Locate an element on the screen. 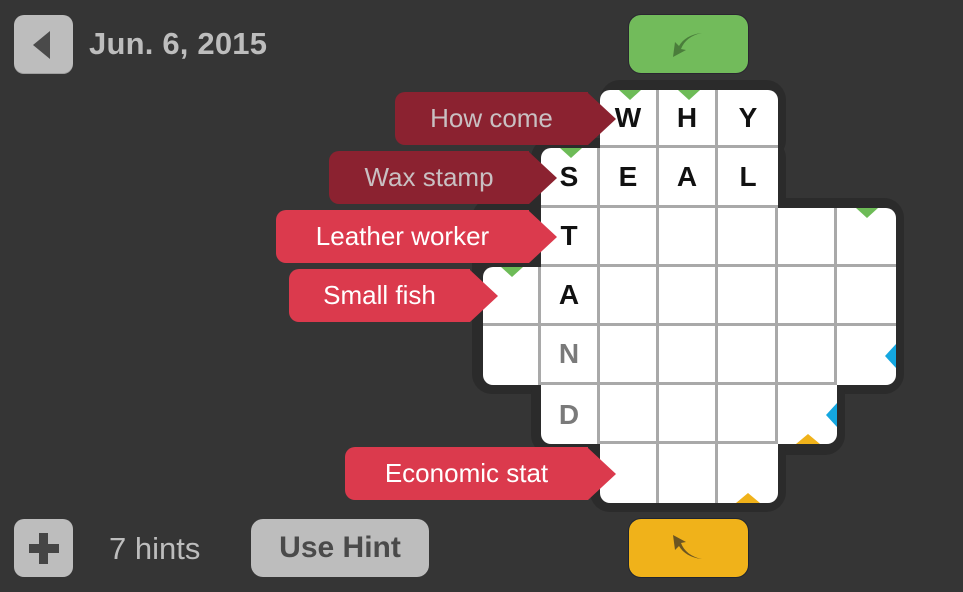 The height and width of the screenshot is (592, 963). curved-arrow-down-left-icon is located at coordinates (687, 45).